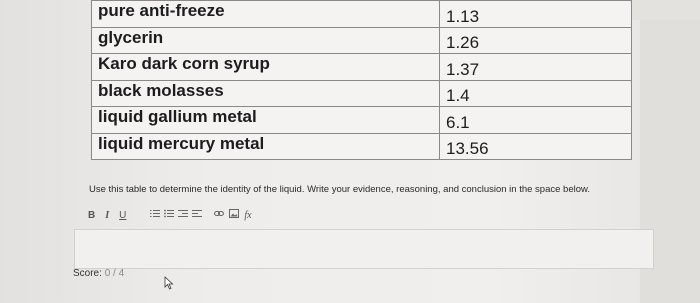 This screenshot has width=700, height=303. What do you see at coordinates (197, 215) in the screenshot?
I see `indent-icon` at bounding box center [197, 215].